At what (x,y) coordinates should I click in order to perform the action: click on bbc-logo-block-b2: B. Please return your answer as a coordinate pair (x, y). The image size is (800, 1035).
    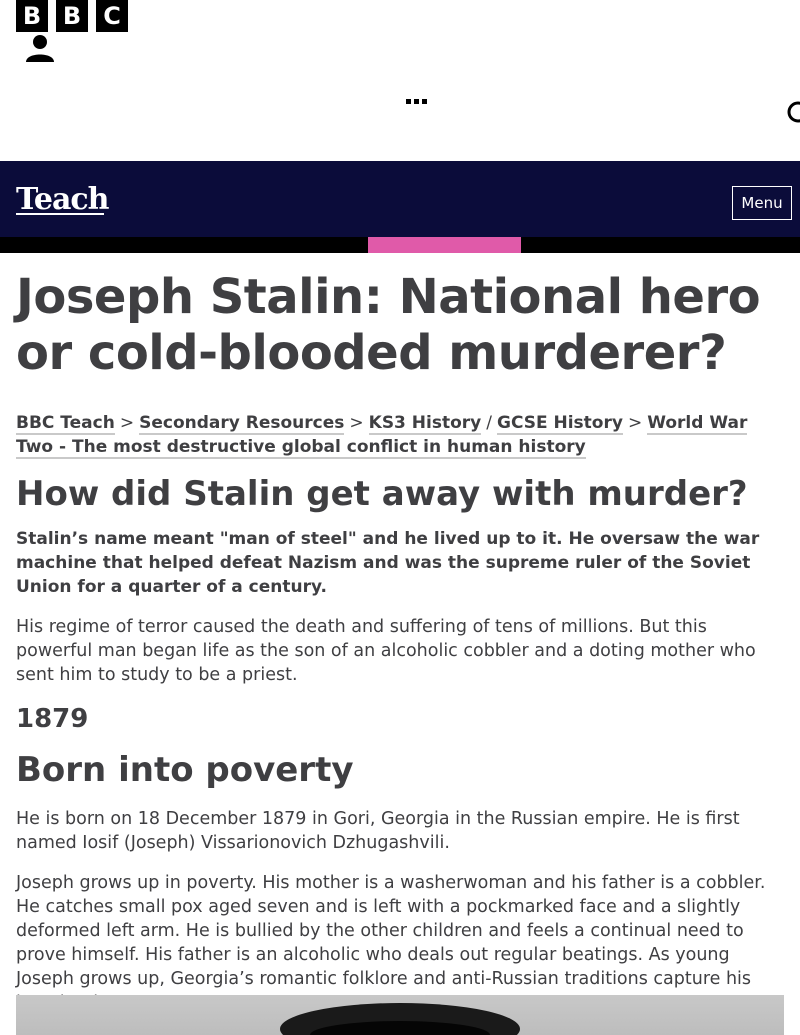
    Looking at the image, I should click on (72, 16).